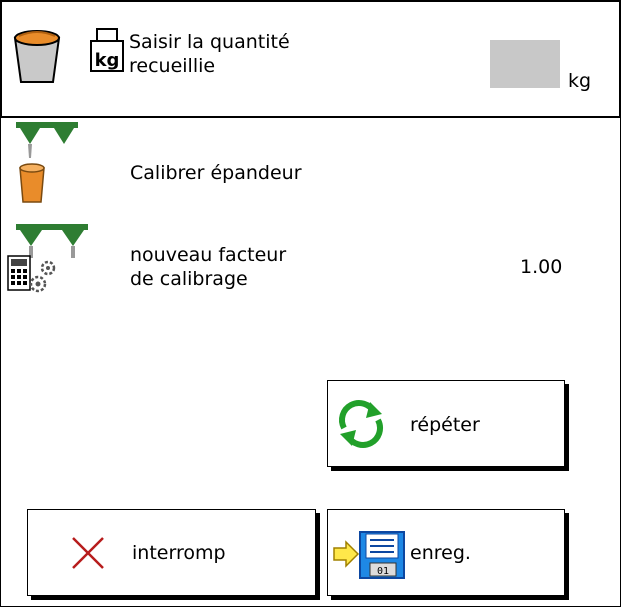 This screenshot has height=609, width=623. Describe the element at coordinates (383, 571) in the screenshot. I see `svg-text: 01` at that location.